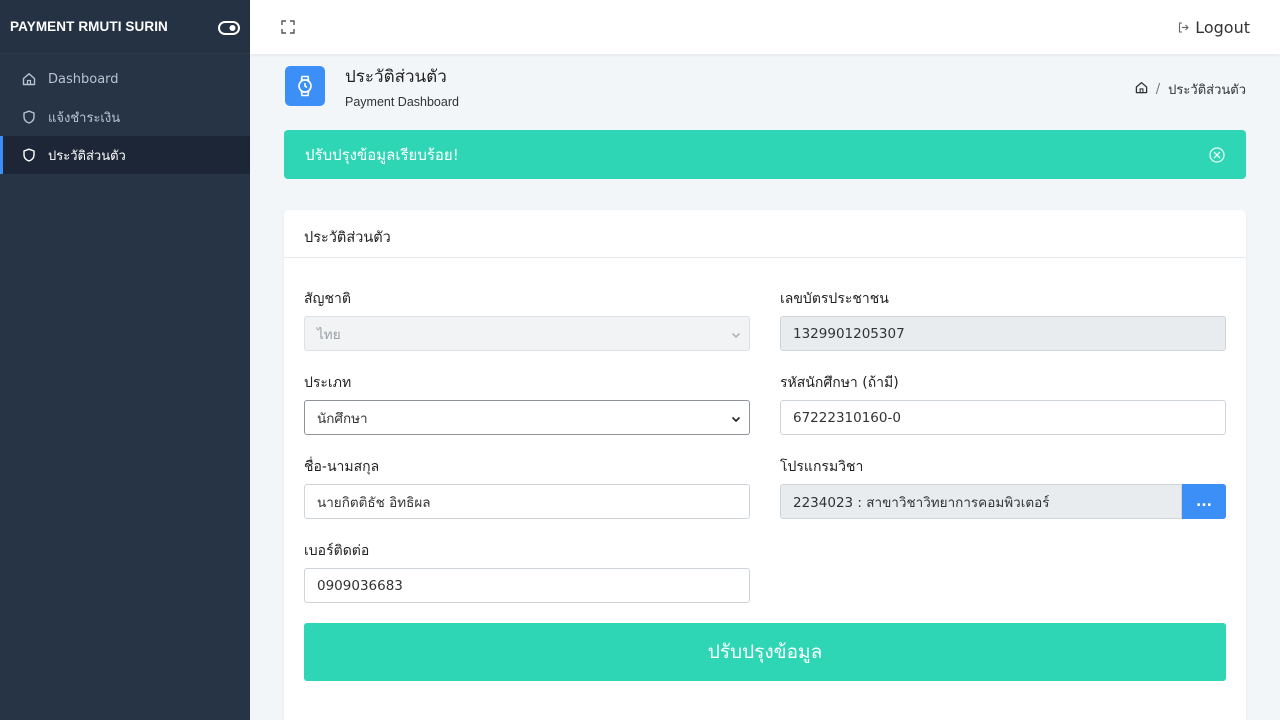 This screenshot has width=1280, height=720. Describe the element at coordinates (328, 383) in the screenshot. I see `type-label: ประเภท` at that location.